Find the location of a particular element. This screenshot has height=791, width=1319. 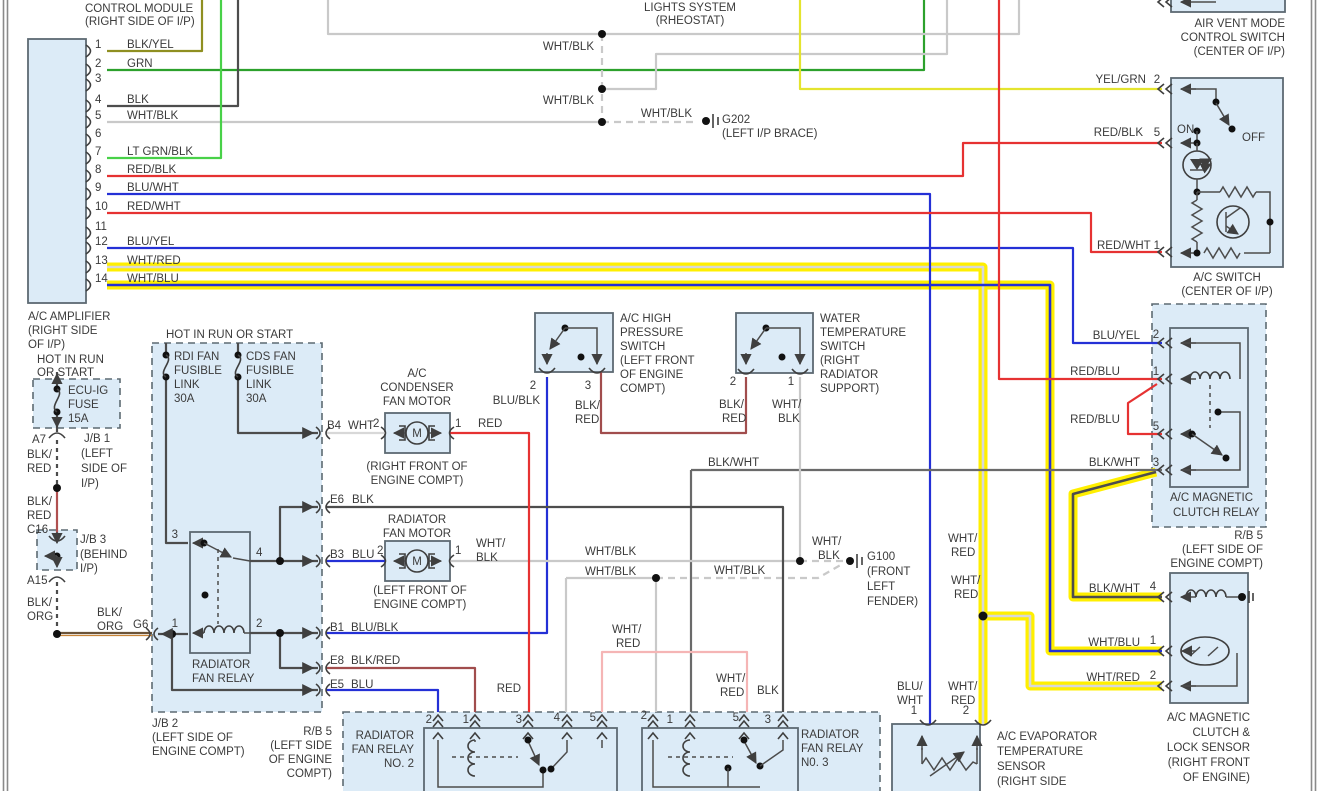

wire-red-blu is located at coordinates (1079, 190).